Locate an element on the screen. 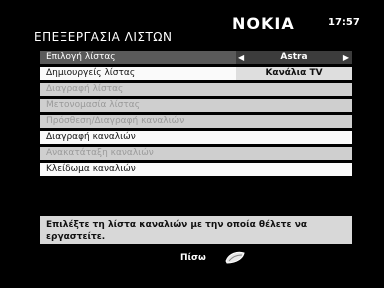 The width and height of the screenshot is (384, 288). menu-item-label: Διαγραφή καναλιών is located at coordinates (91, 137).